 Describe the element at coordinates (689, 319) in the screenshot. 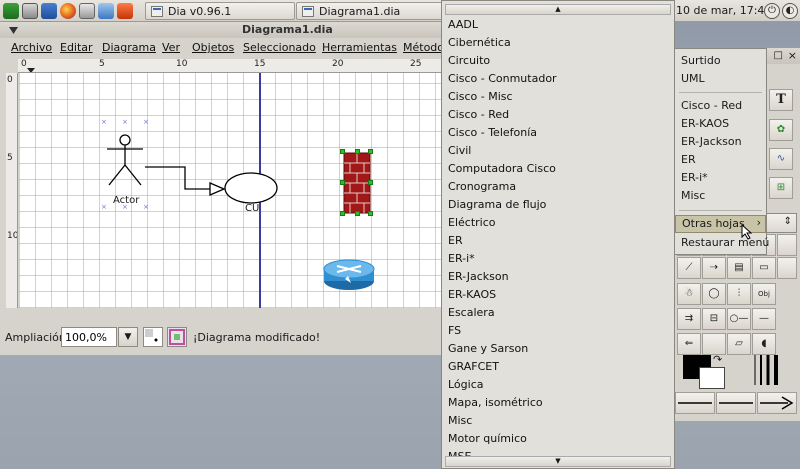

I see `uml-message-tool: ⇉` at that location.